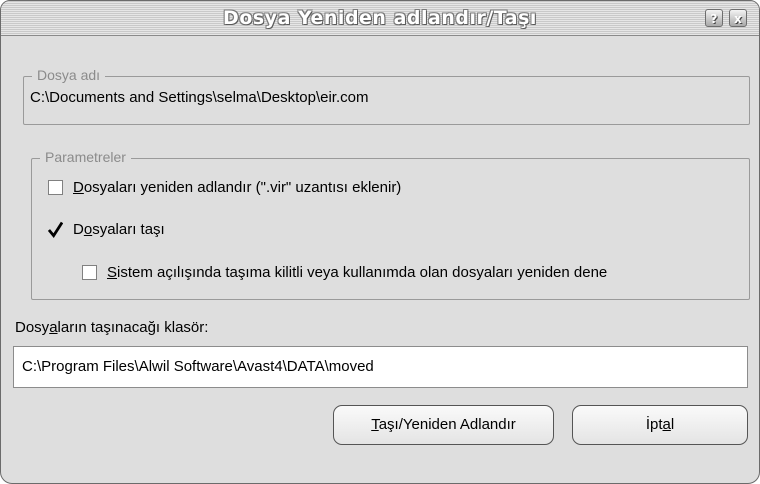 The height and width of the screenshot is (484, 760). I want to click on move-option: Dosyaları taşı, so click(106, 229).